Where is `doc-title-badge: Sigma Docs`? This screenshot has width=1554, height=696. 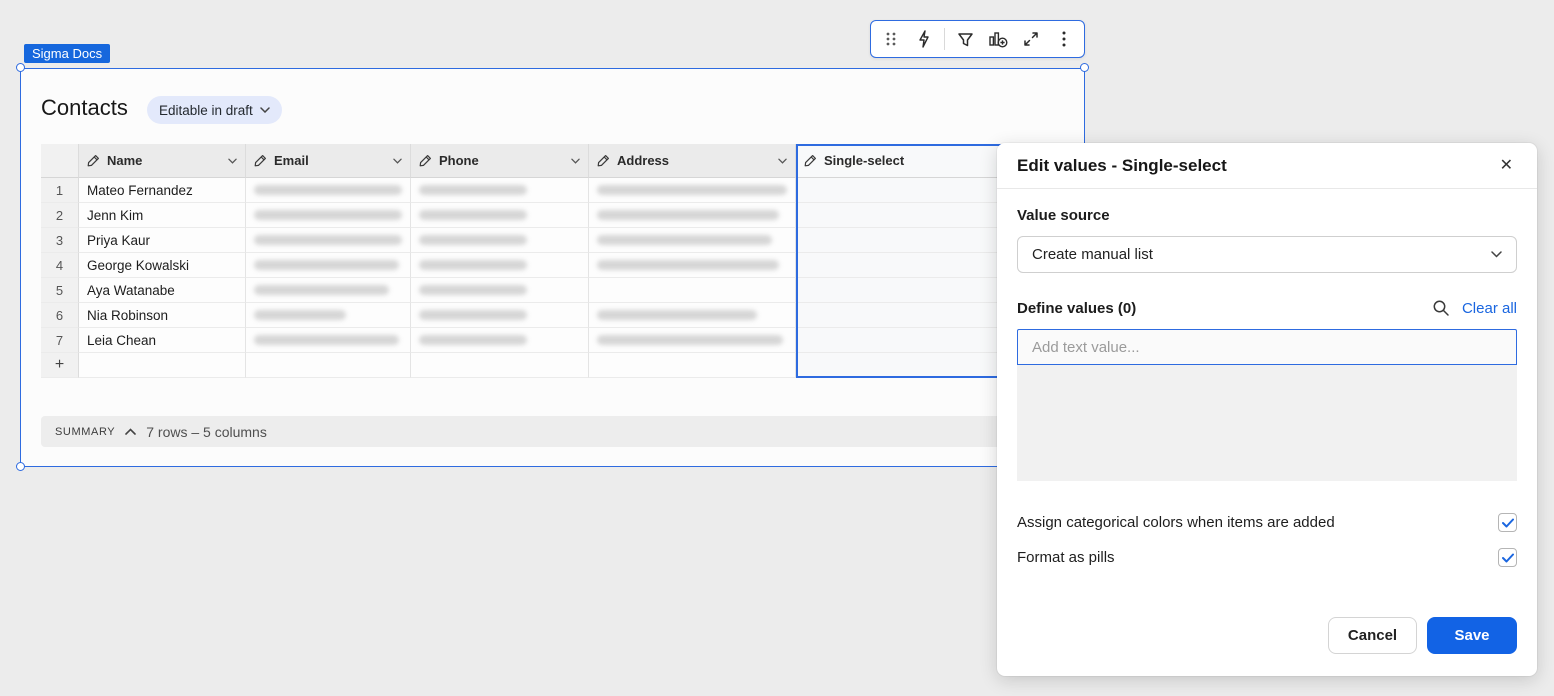 doc-title-badge: Sigma Docs is located at coordinates (67, 53).